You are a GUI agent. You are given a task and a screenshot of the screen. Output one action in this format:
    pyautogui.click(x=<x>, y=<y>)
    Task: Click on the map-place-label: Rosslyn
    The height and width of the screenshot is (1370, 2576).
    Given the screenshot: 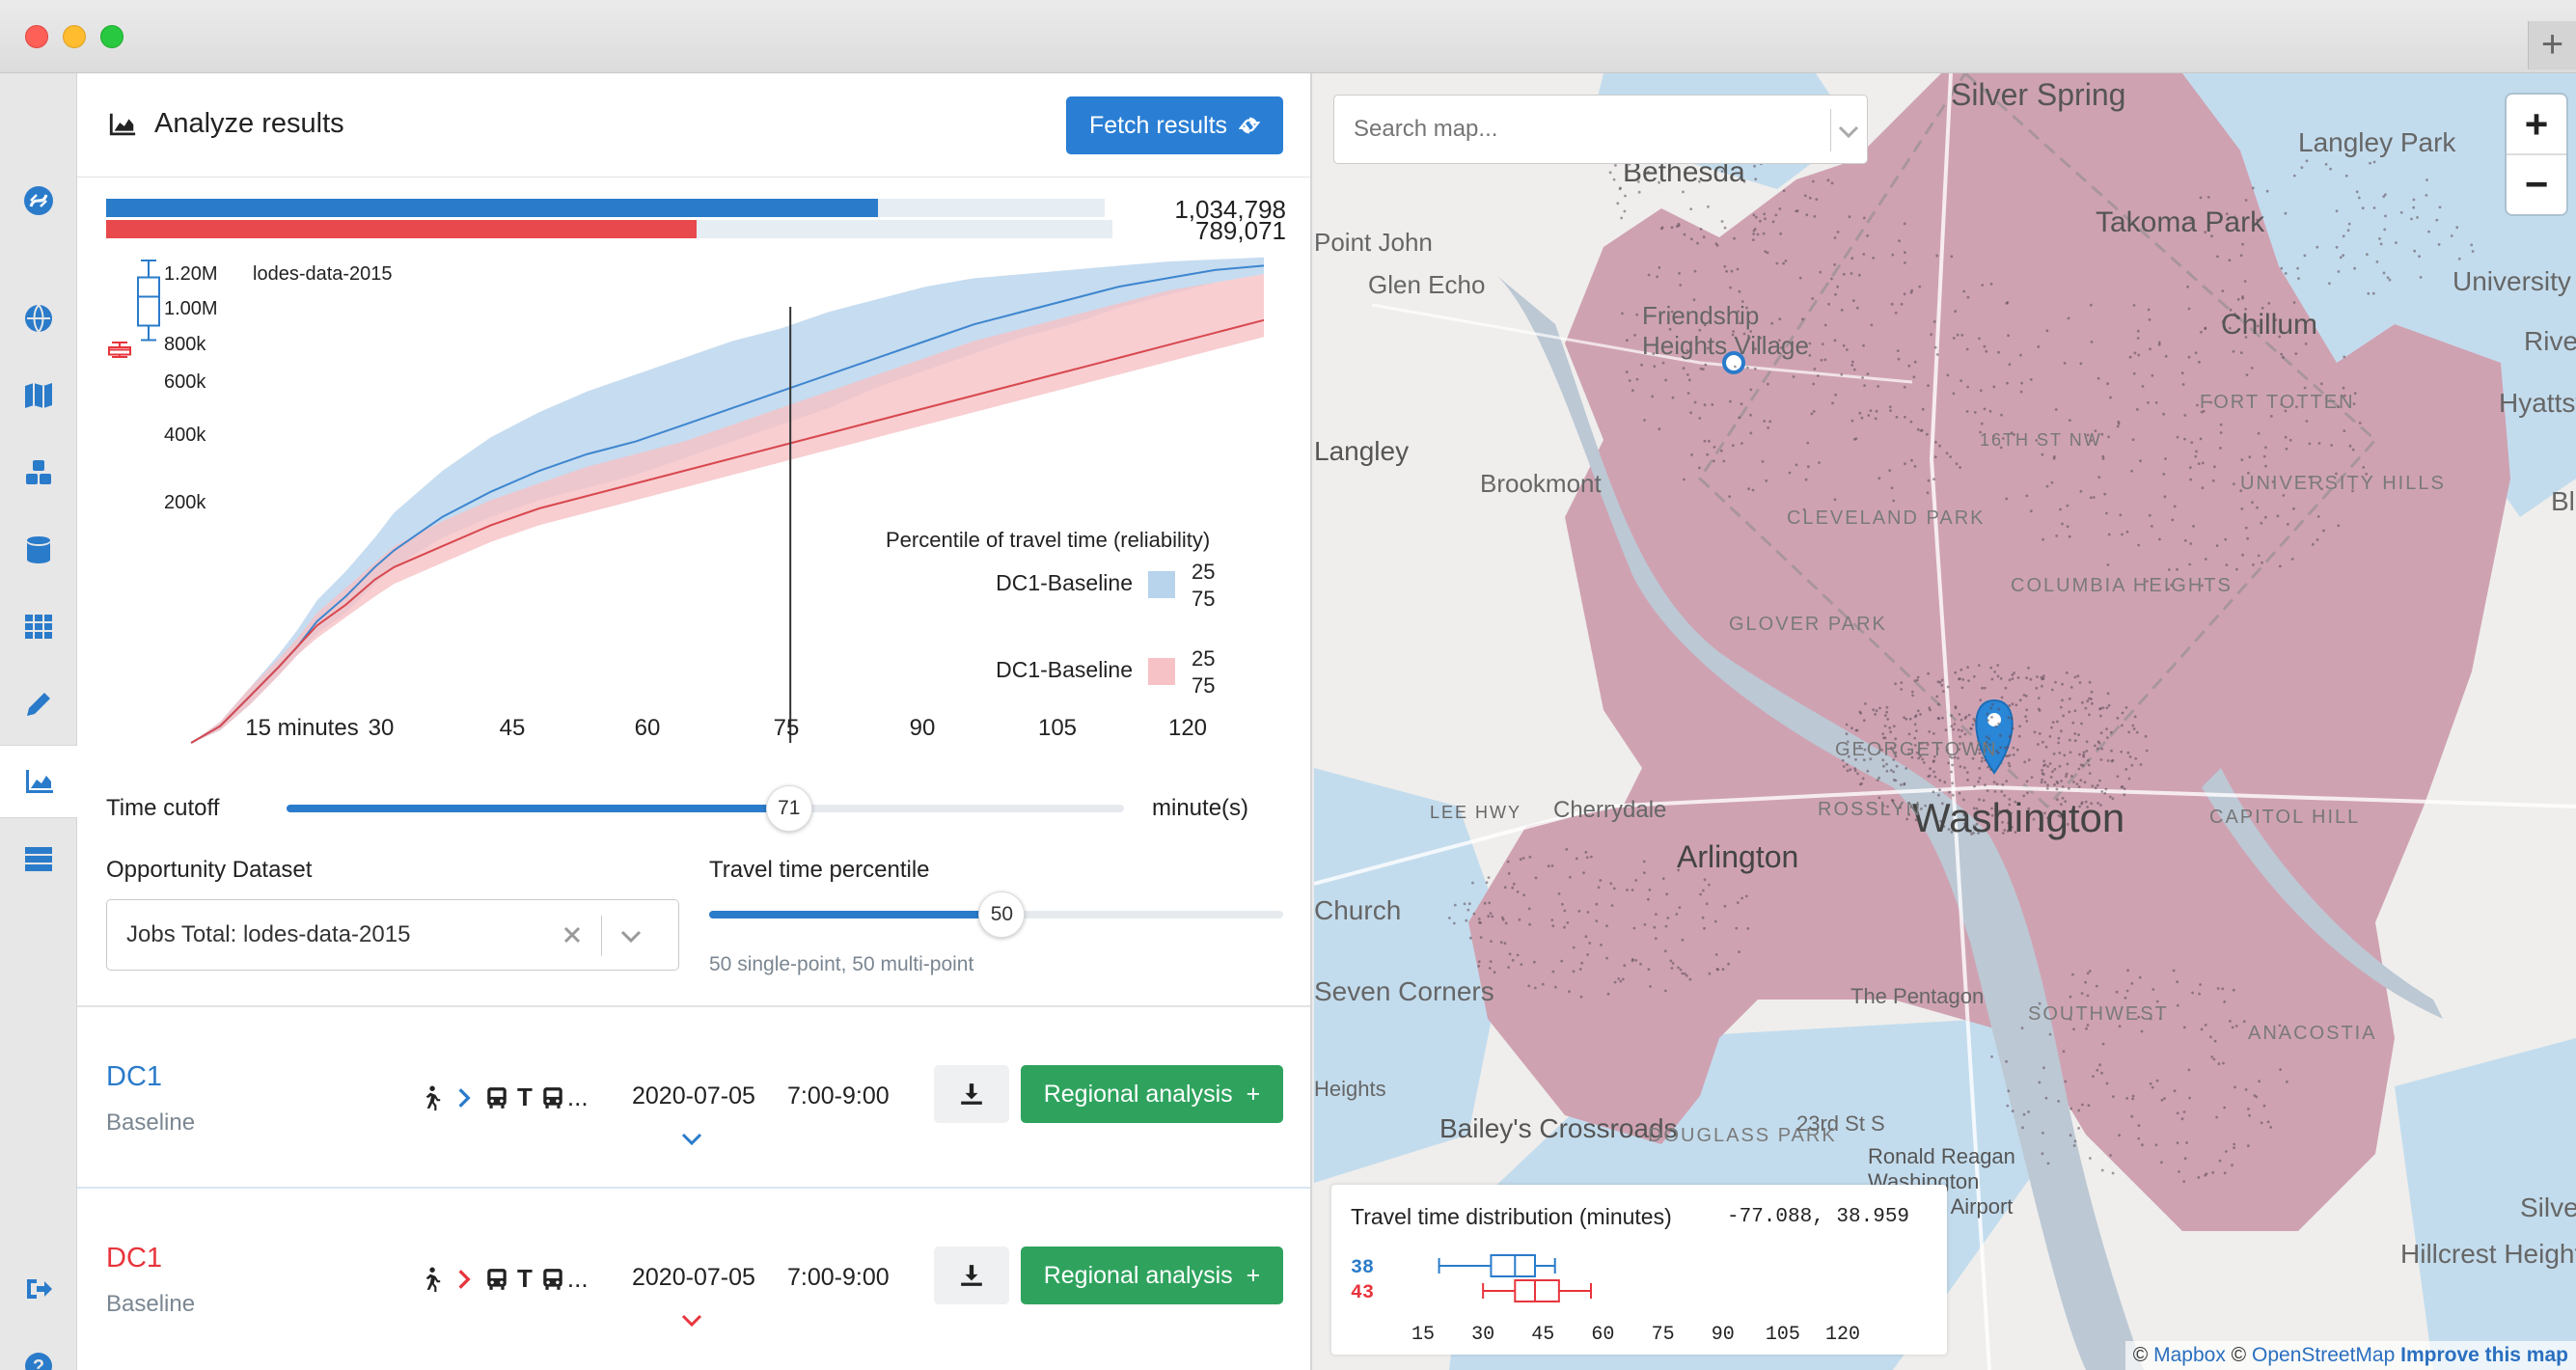 What is the action you would take?
    pyautogui.click(x=1871, y=810)
    